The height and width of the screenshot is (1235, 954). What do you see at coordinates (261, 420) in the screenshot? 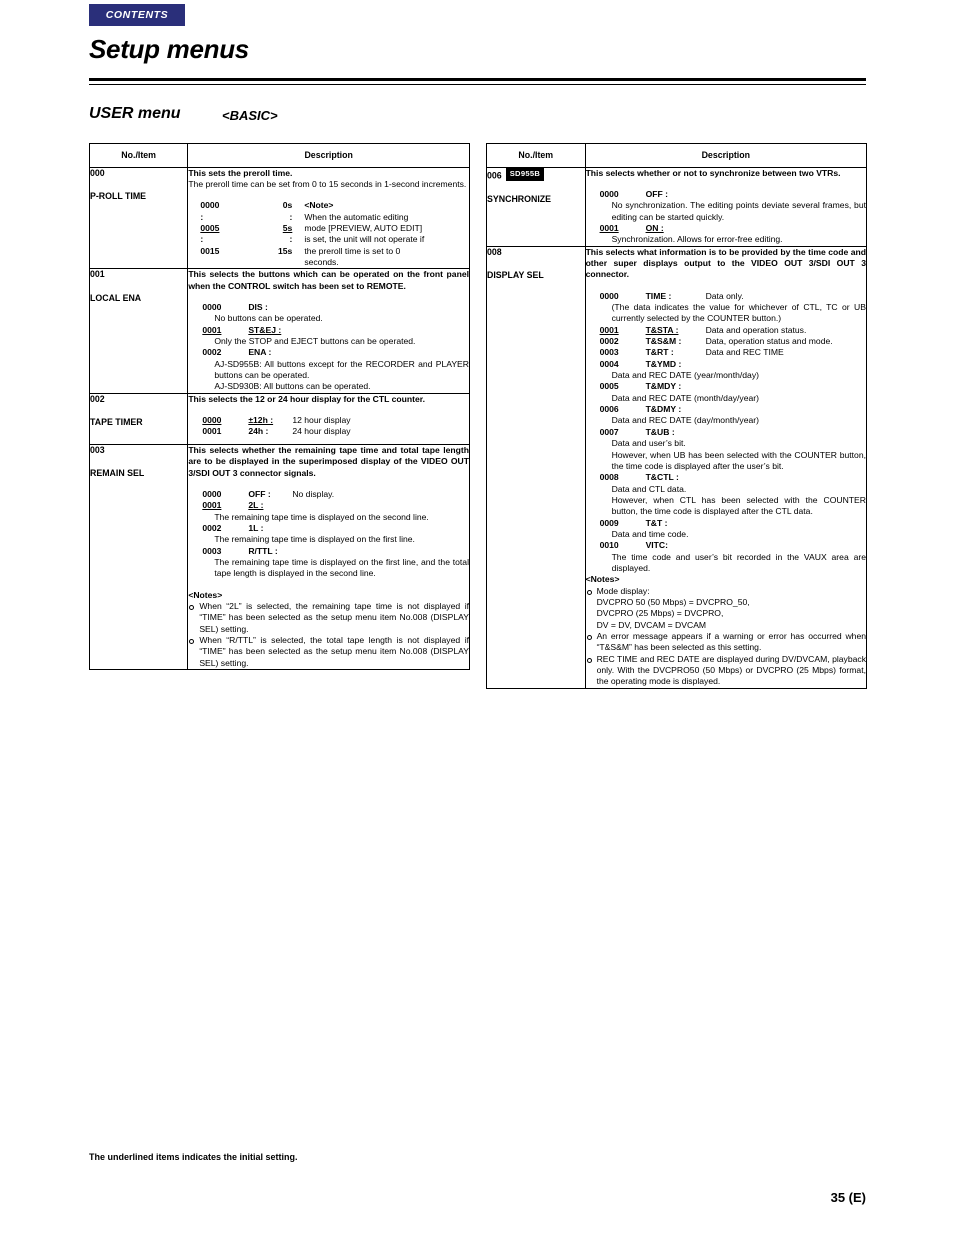
I see `option-value: ±12h :` at bounding box center [261, 420].